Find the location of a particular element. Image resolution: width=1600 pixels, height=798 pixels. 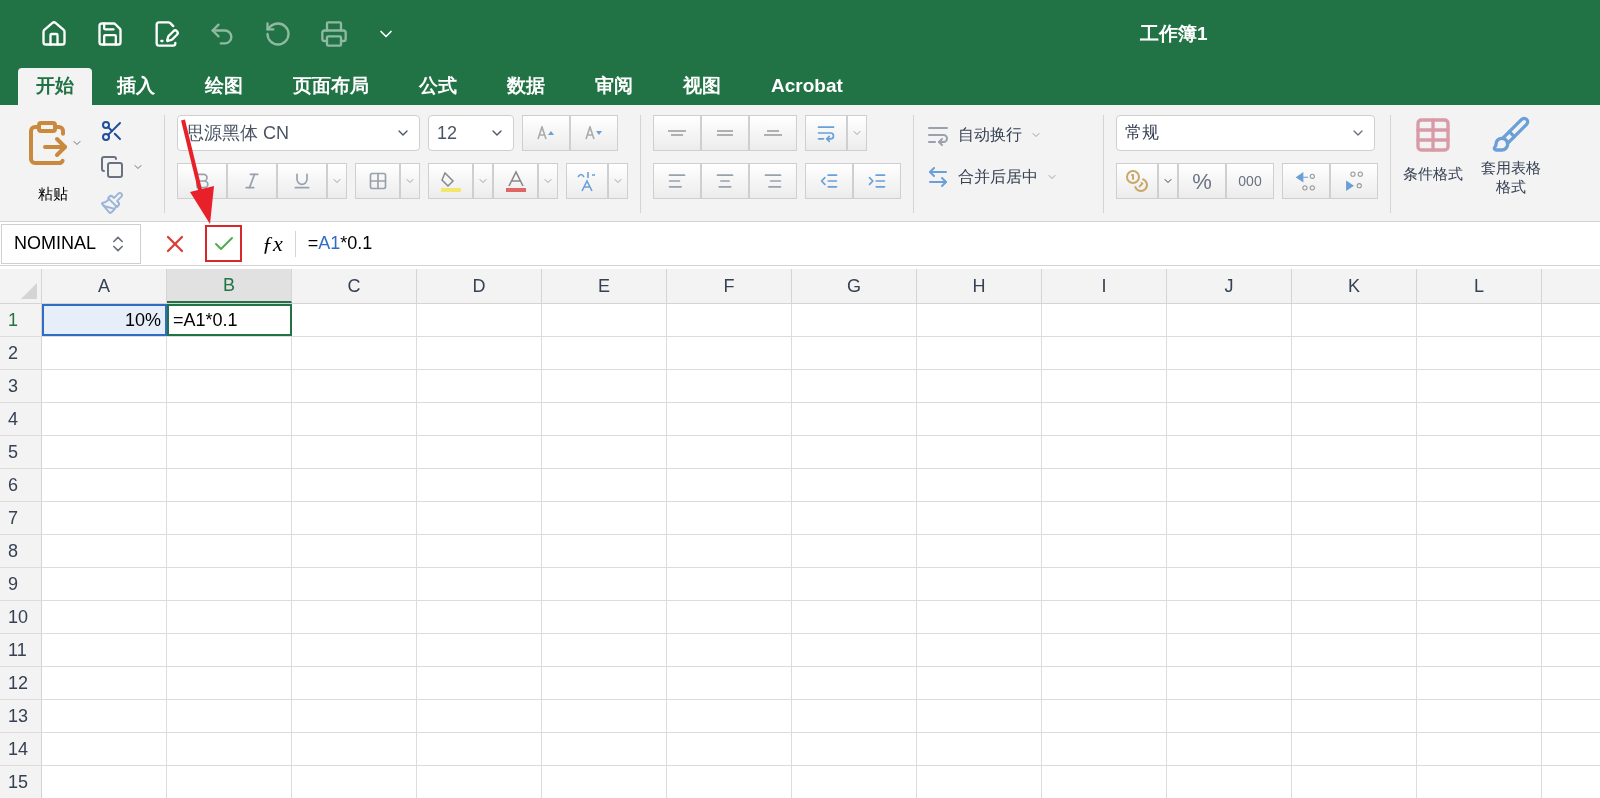

font-color-icon is located at coordinates (515, 181).